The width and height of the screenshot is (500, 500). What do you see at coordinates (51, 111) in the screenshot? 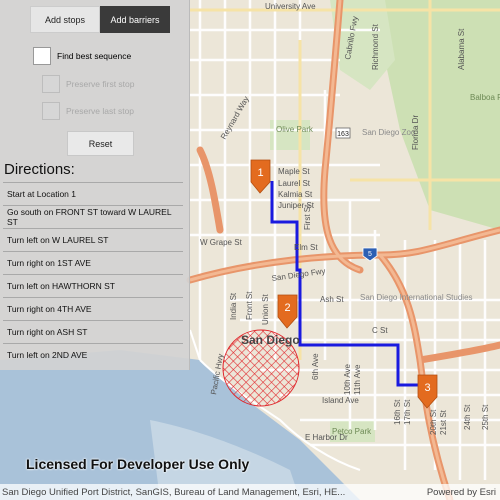
I see `preserve-last-stop-checkbox` at bounding box center [51, 111].